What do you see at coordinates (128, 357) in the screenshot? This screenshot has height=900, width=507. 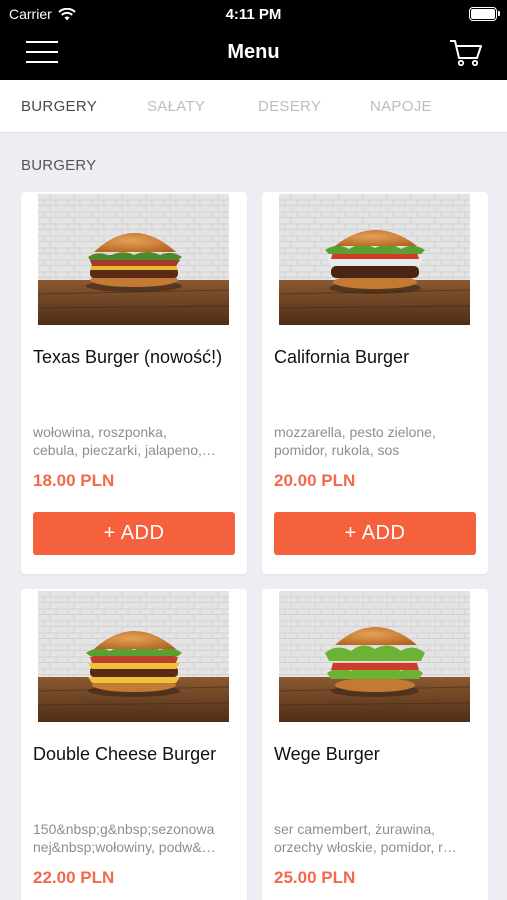 I see `product-name: Texas Burger (nowość!)` at bounding box center [128, 357].